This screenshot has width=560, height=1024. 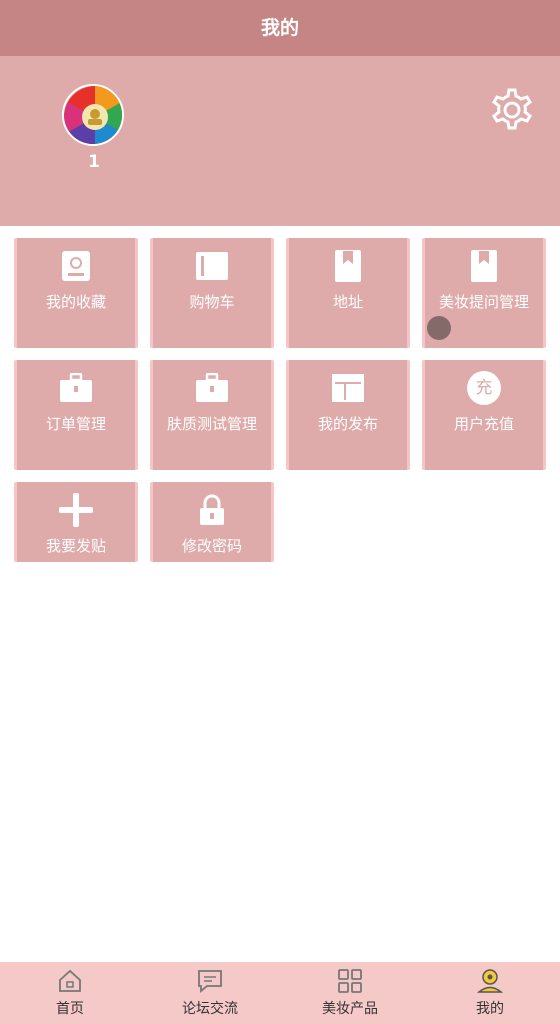 I want to click on tab-label: 首页, so click(x=70, y=1009).